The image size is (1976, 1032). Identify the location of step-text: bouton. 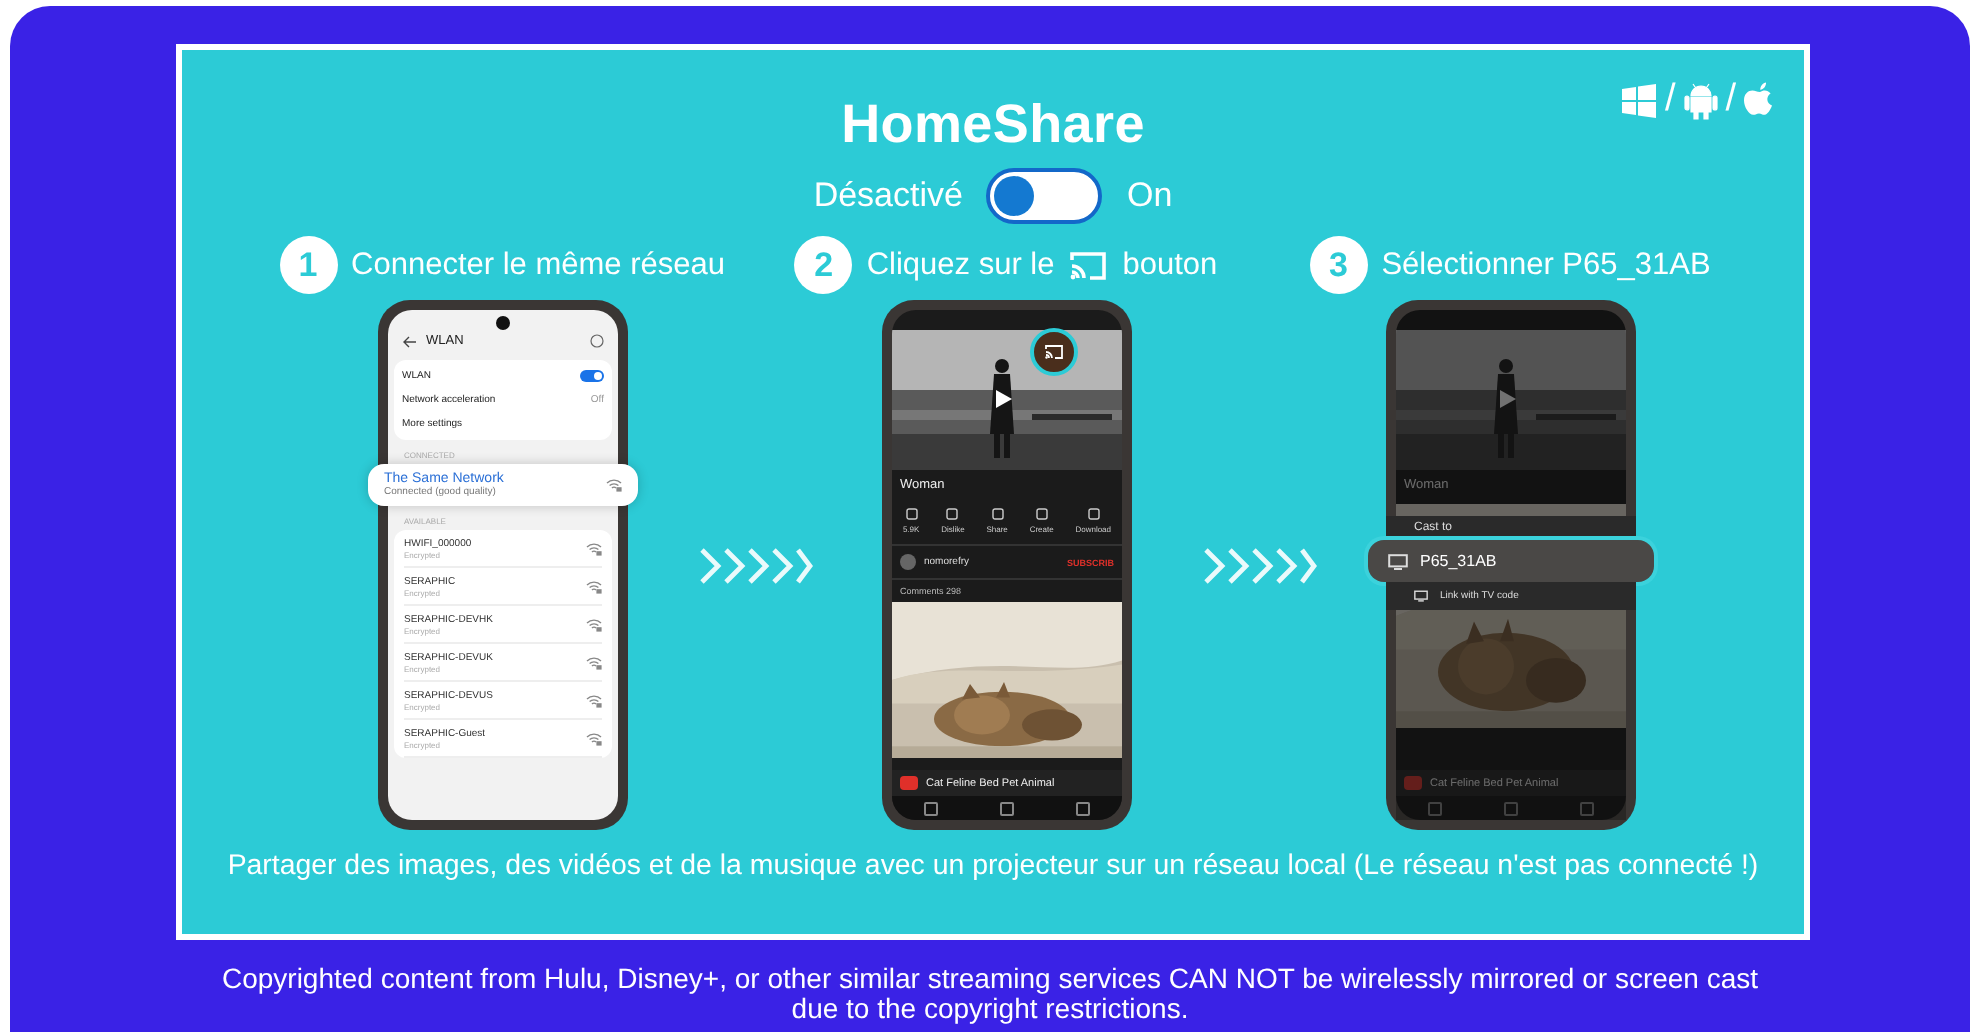
(1170, 265).